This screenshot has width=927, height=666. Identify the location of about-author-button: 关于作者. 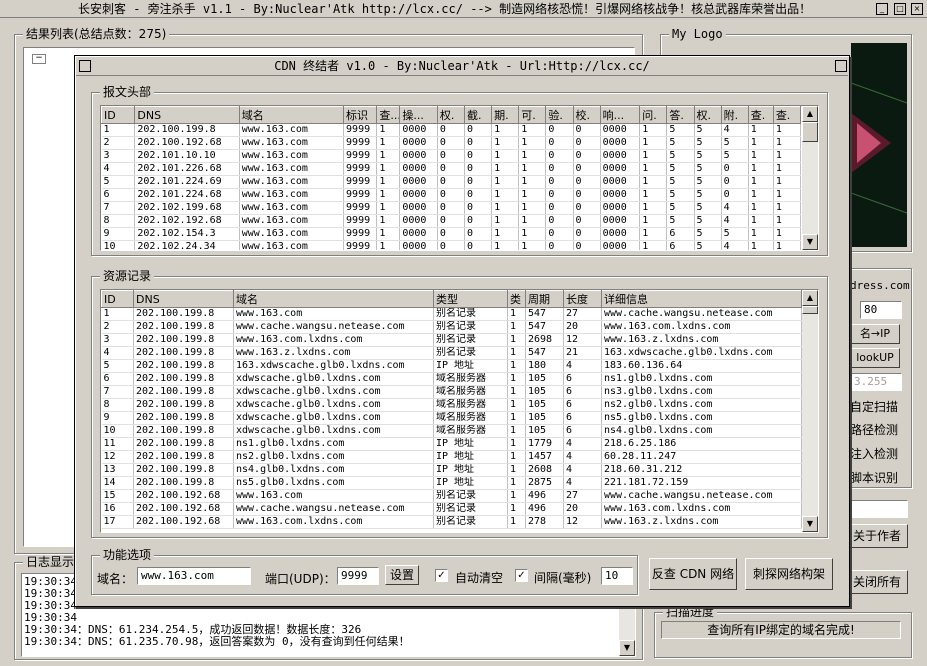
(877, 536).